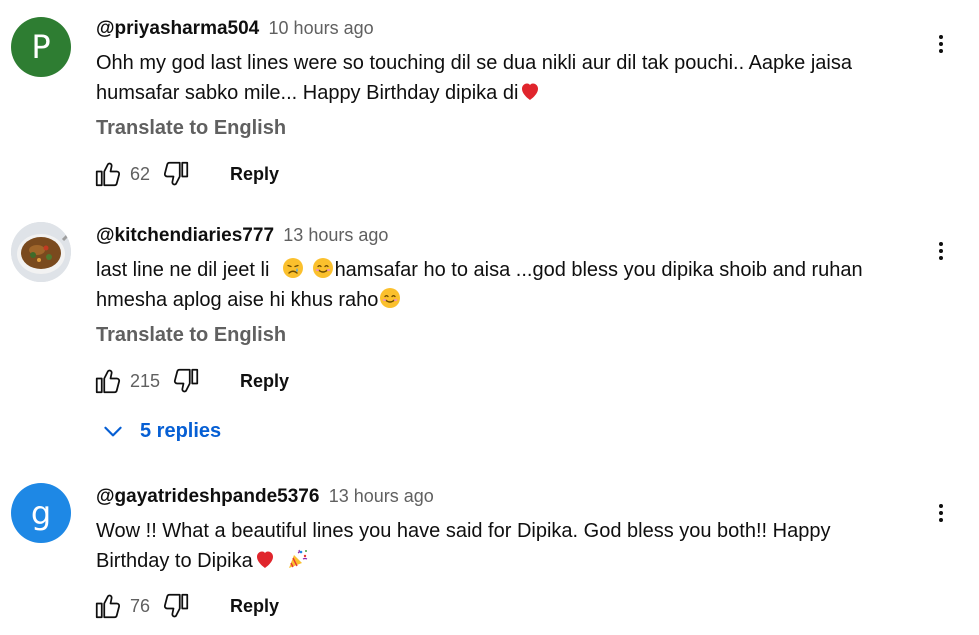 The image size is (979, 635). I want to click on comment-text-line: hmesha aplog aise hi khus raho, so click(511, 300).